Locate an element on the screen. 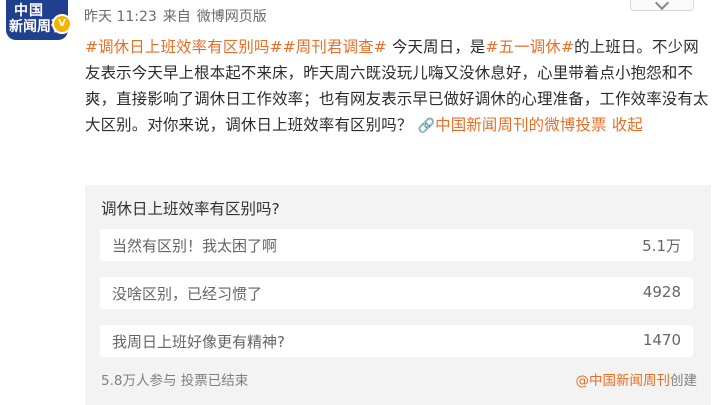  post-text-1: 今天周日，是 is located at coordinates (436, 47).